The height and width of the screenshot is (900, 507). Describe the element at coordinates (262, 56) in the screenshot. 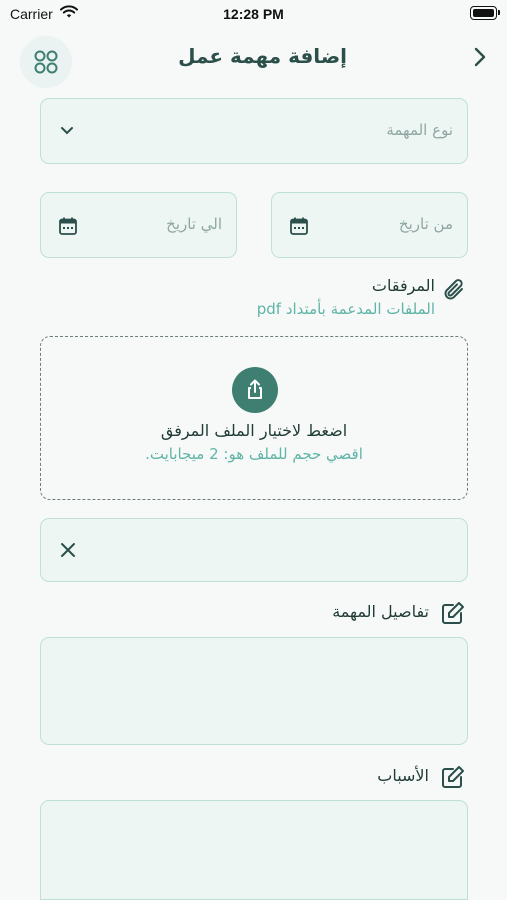

I see `page-title: إضافة مهمة عمل` at that location.